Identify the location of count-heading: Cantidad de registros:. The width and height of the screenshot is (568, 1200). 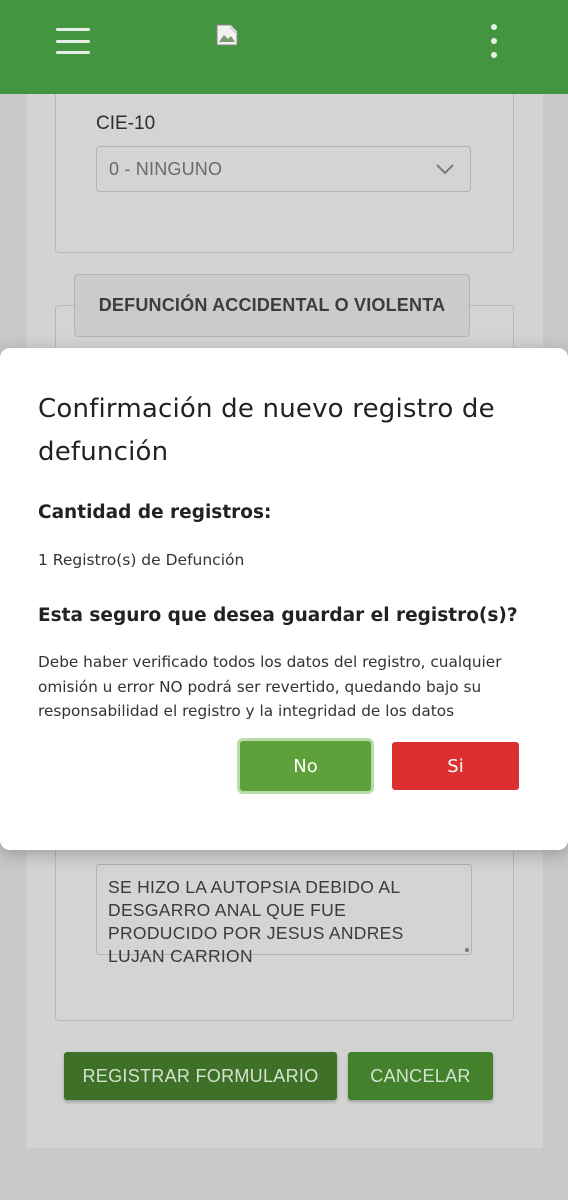
(155, 512).